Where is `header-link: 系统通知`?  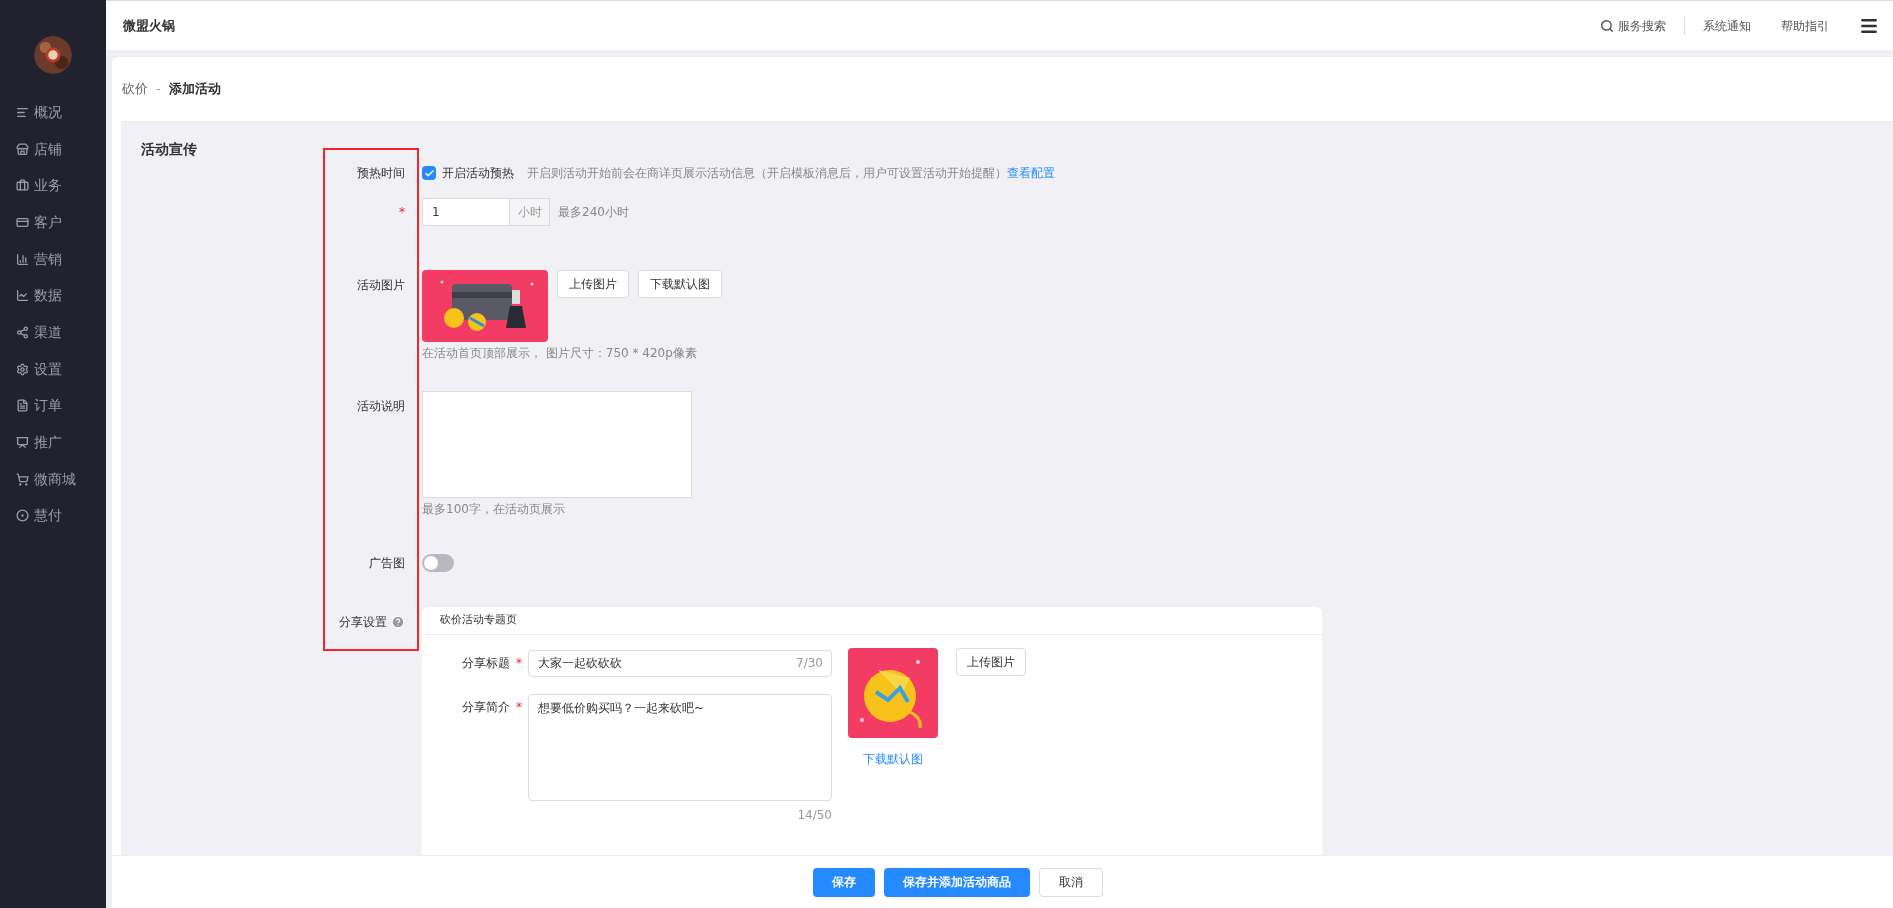 header-link: 系统通知 is located at coordinates (1727, 25).